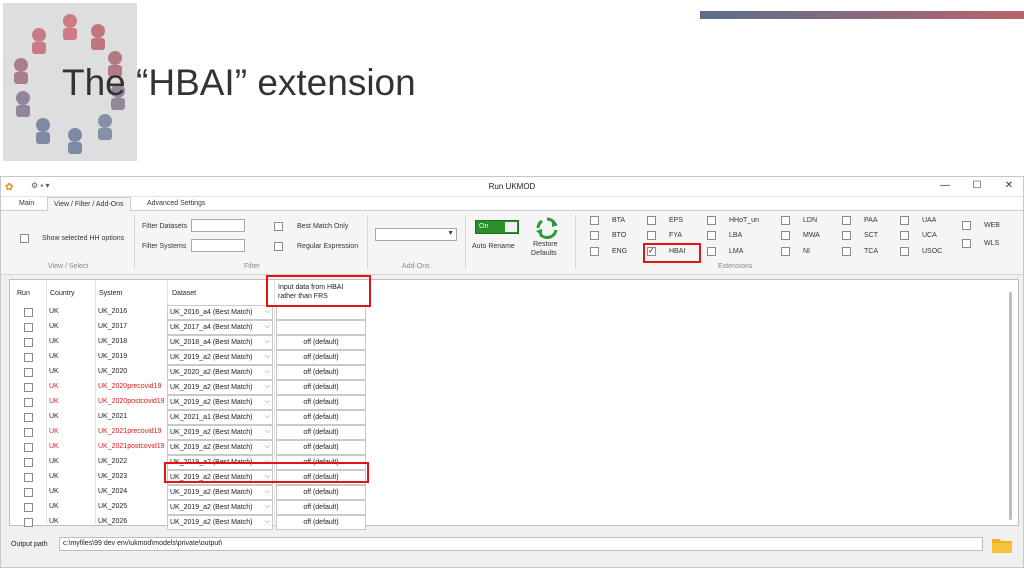  I want to click on dataset-value: UK_2017_a4 (Best Match), so click(211, 327).